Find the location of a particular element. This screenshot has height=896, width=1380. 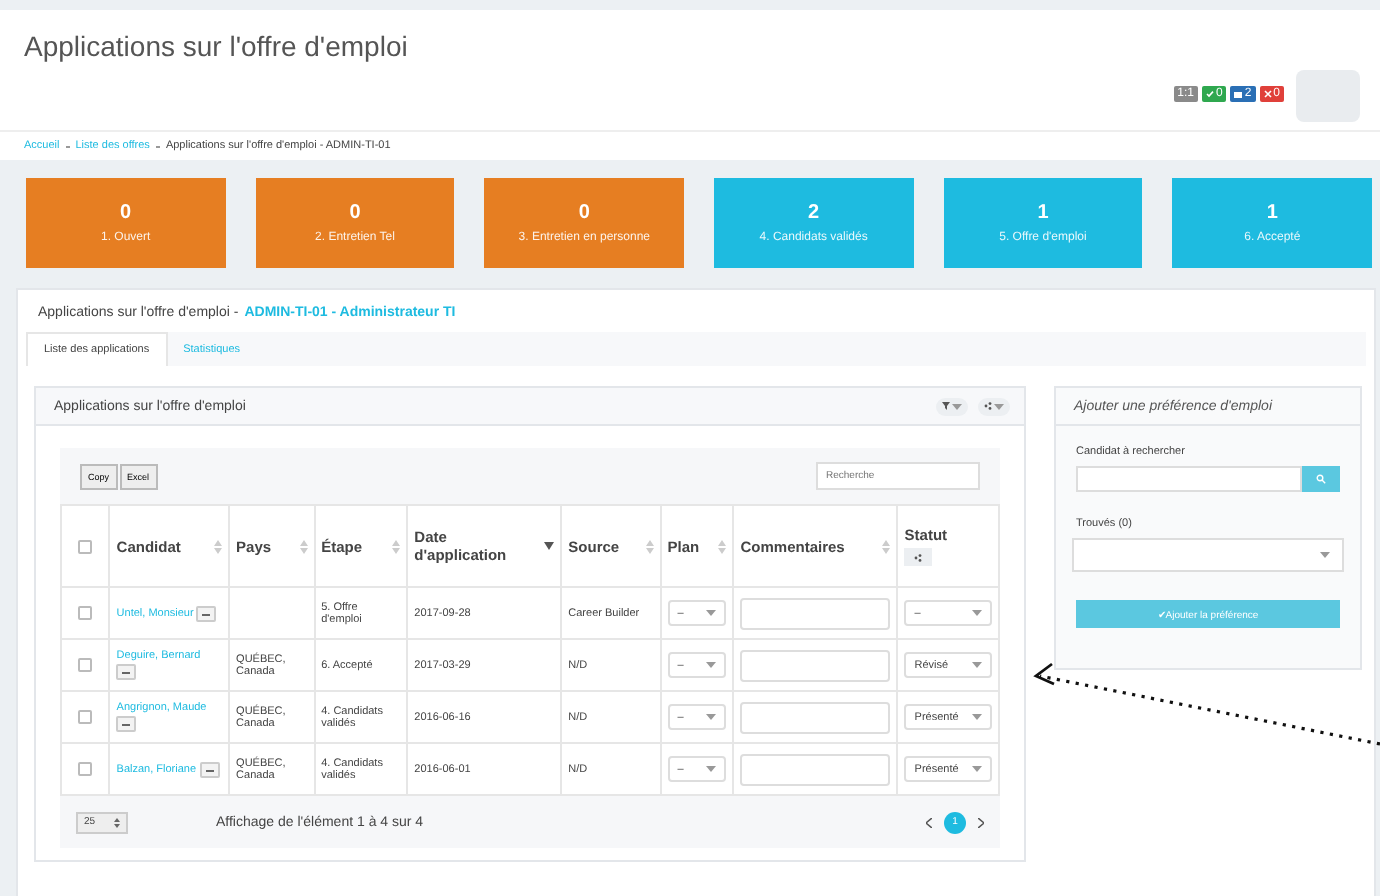

spinner-icon is located at coordinates (117, 822).